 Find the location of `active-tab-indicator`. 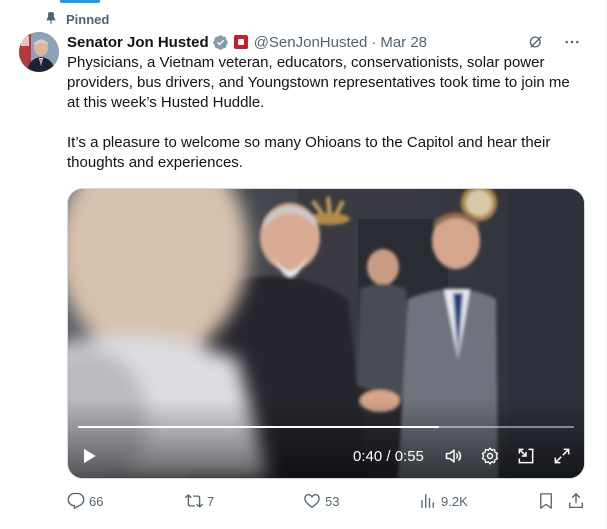

active-tab-indicator is located at coordinates (80, 1).